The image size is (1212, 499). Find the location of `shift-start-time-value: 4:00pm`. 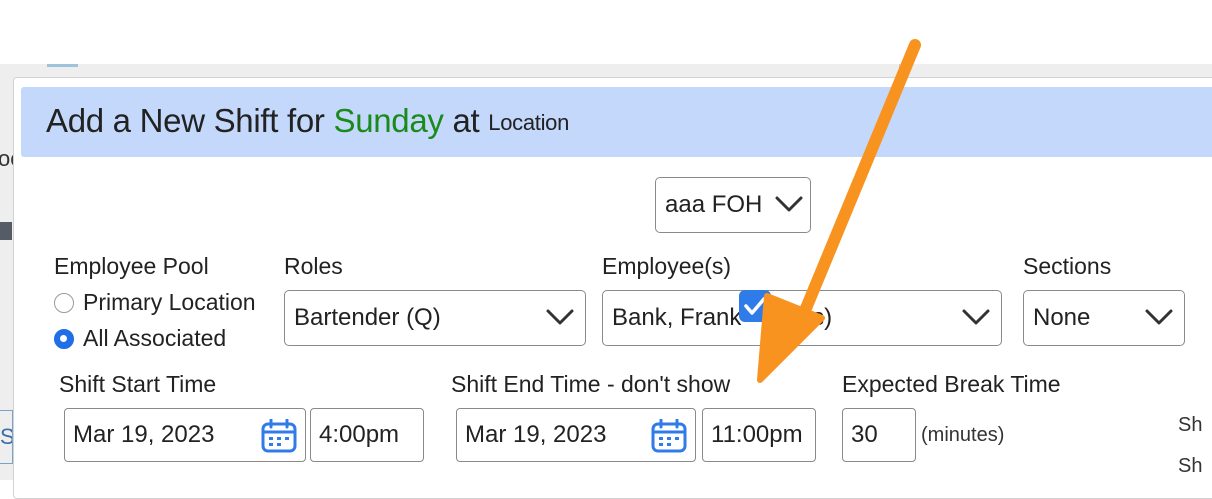

shift-start-time-value: 4:00pm is located at coordinates (359, 434).